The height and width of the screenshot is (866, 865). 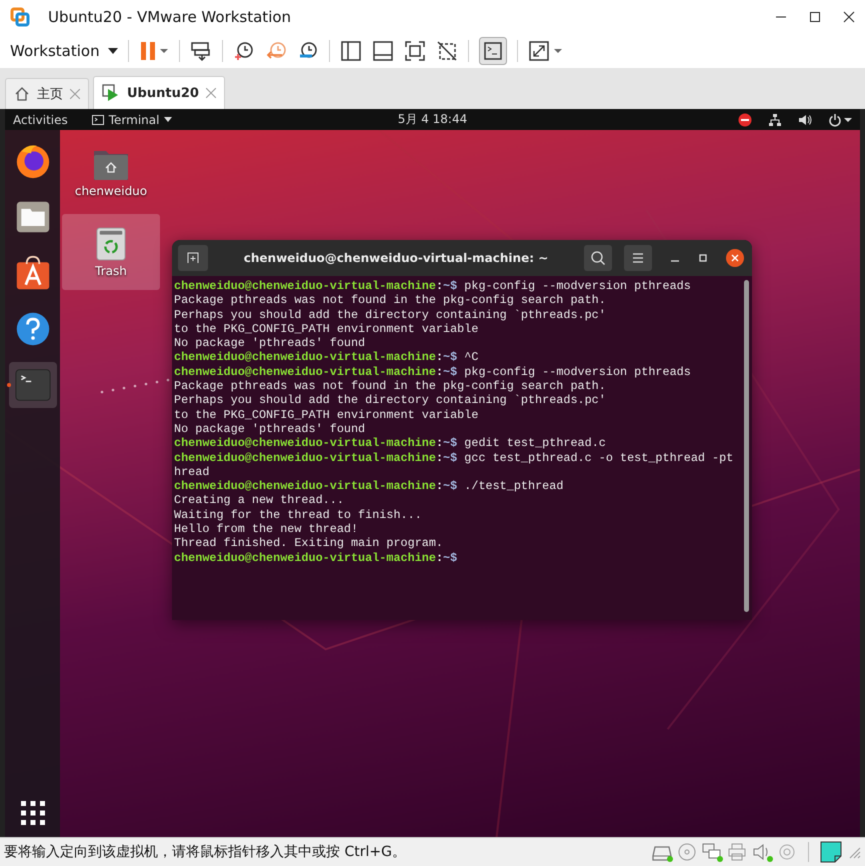 I want to click on command-line: chenweiduo@chenweiduo-virtual-machine:~$, so click(x=316, y=557).